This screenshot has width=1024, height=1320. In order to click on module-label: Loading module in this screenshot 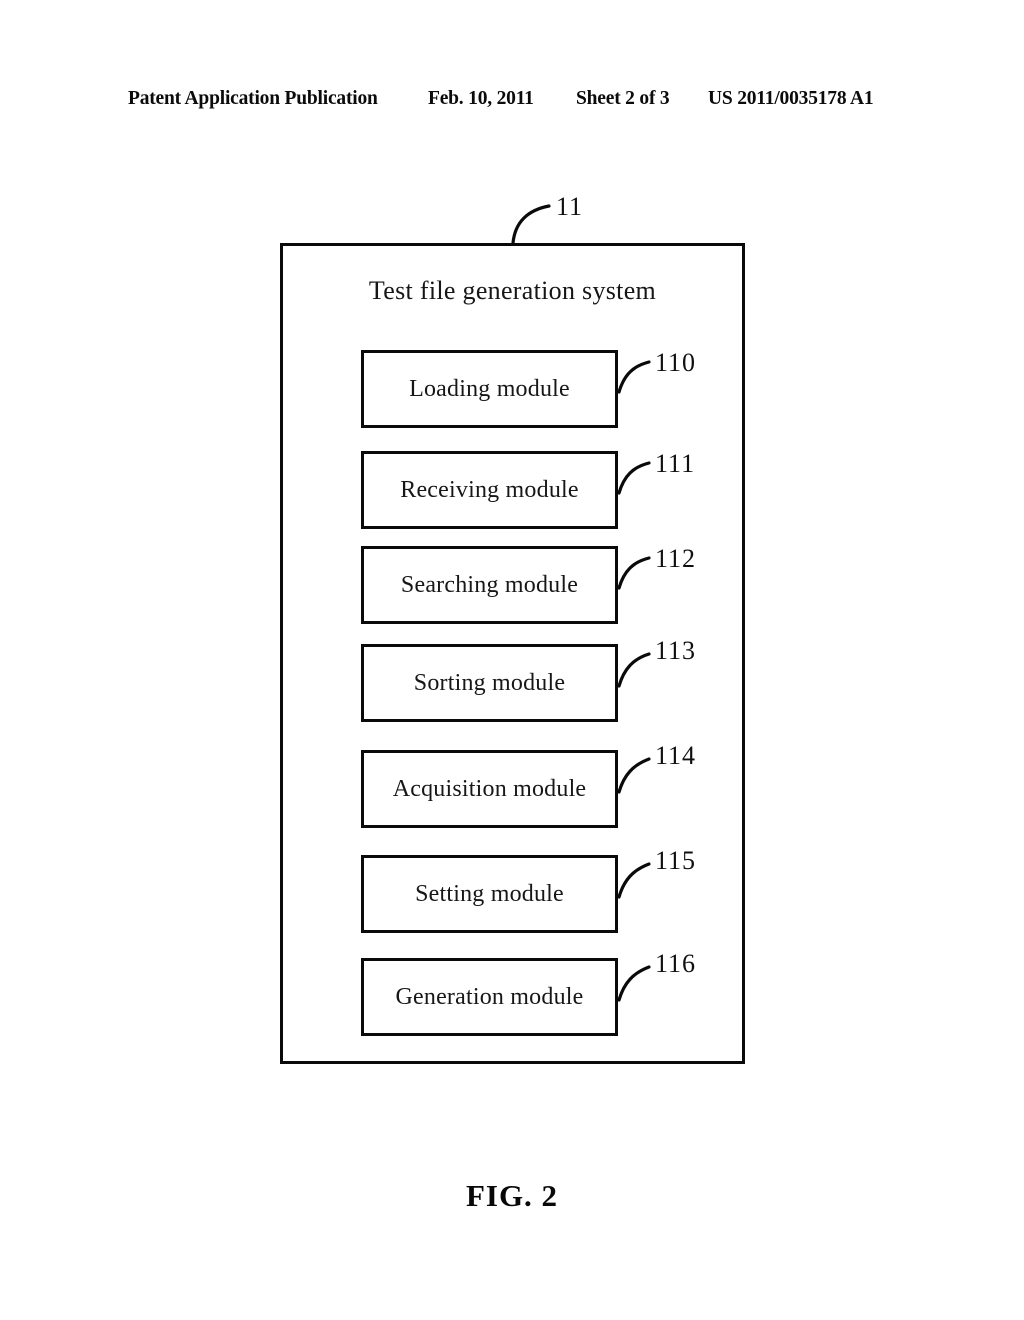, I will do `click(489, 388)`.